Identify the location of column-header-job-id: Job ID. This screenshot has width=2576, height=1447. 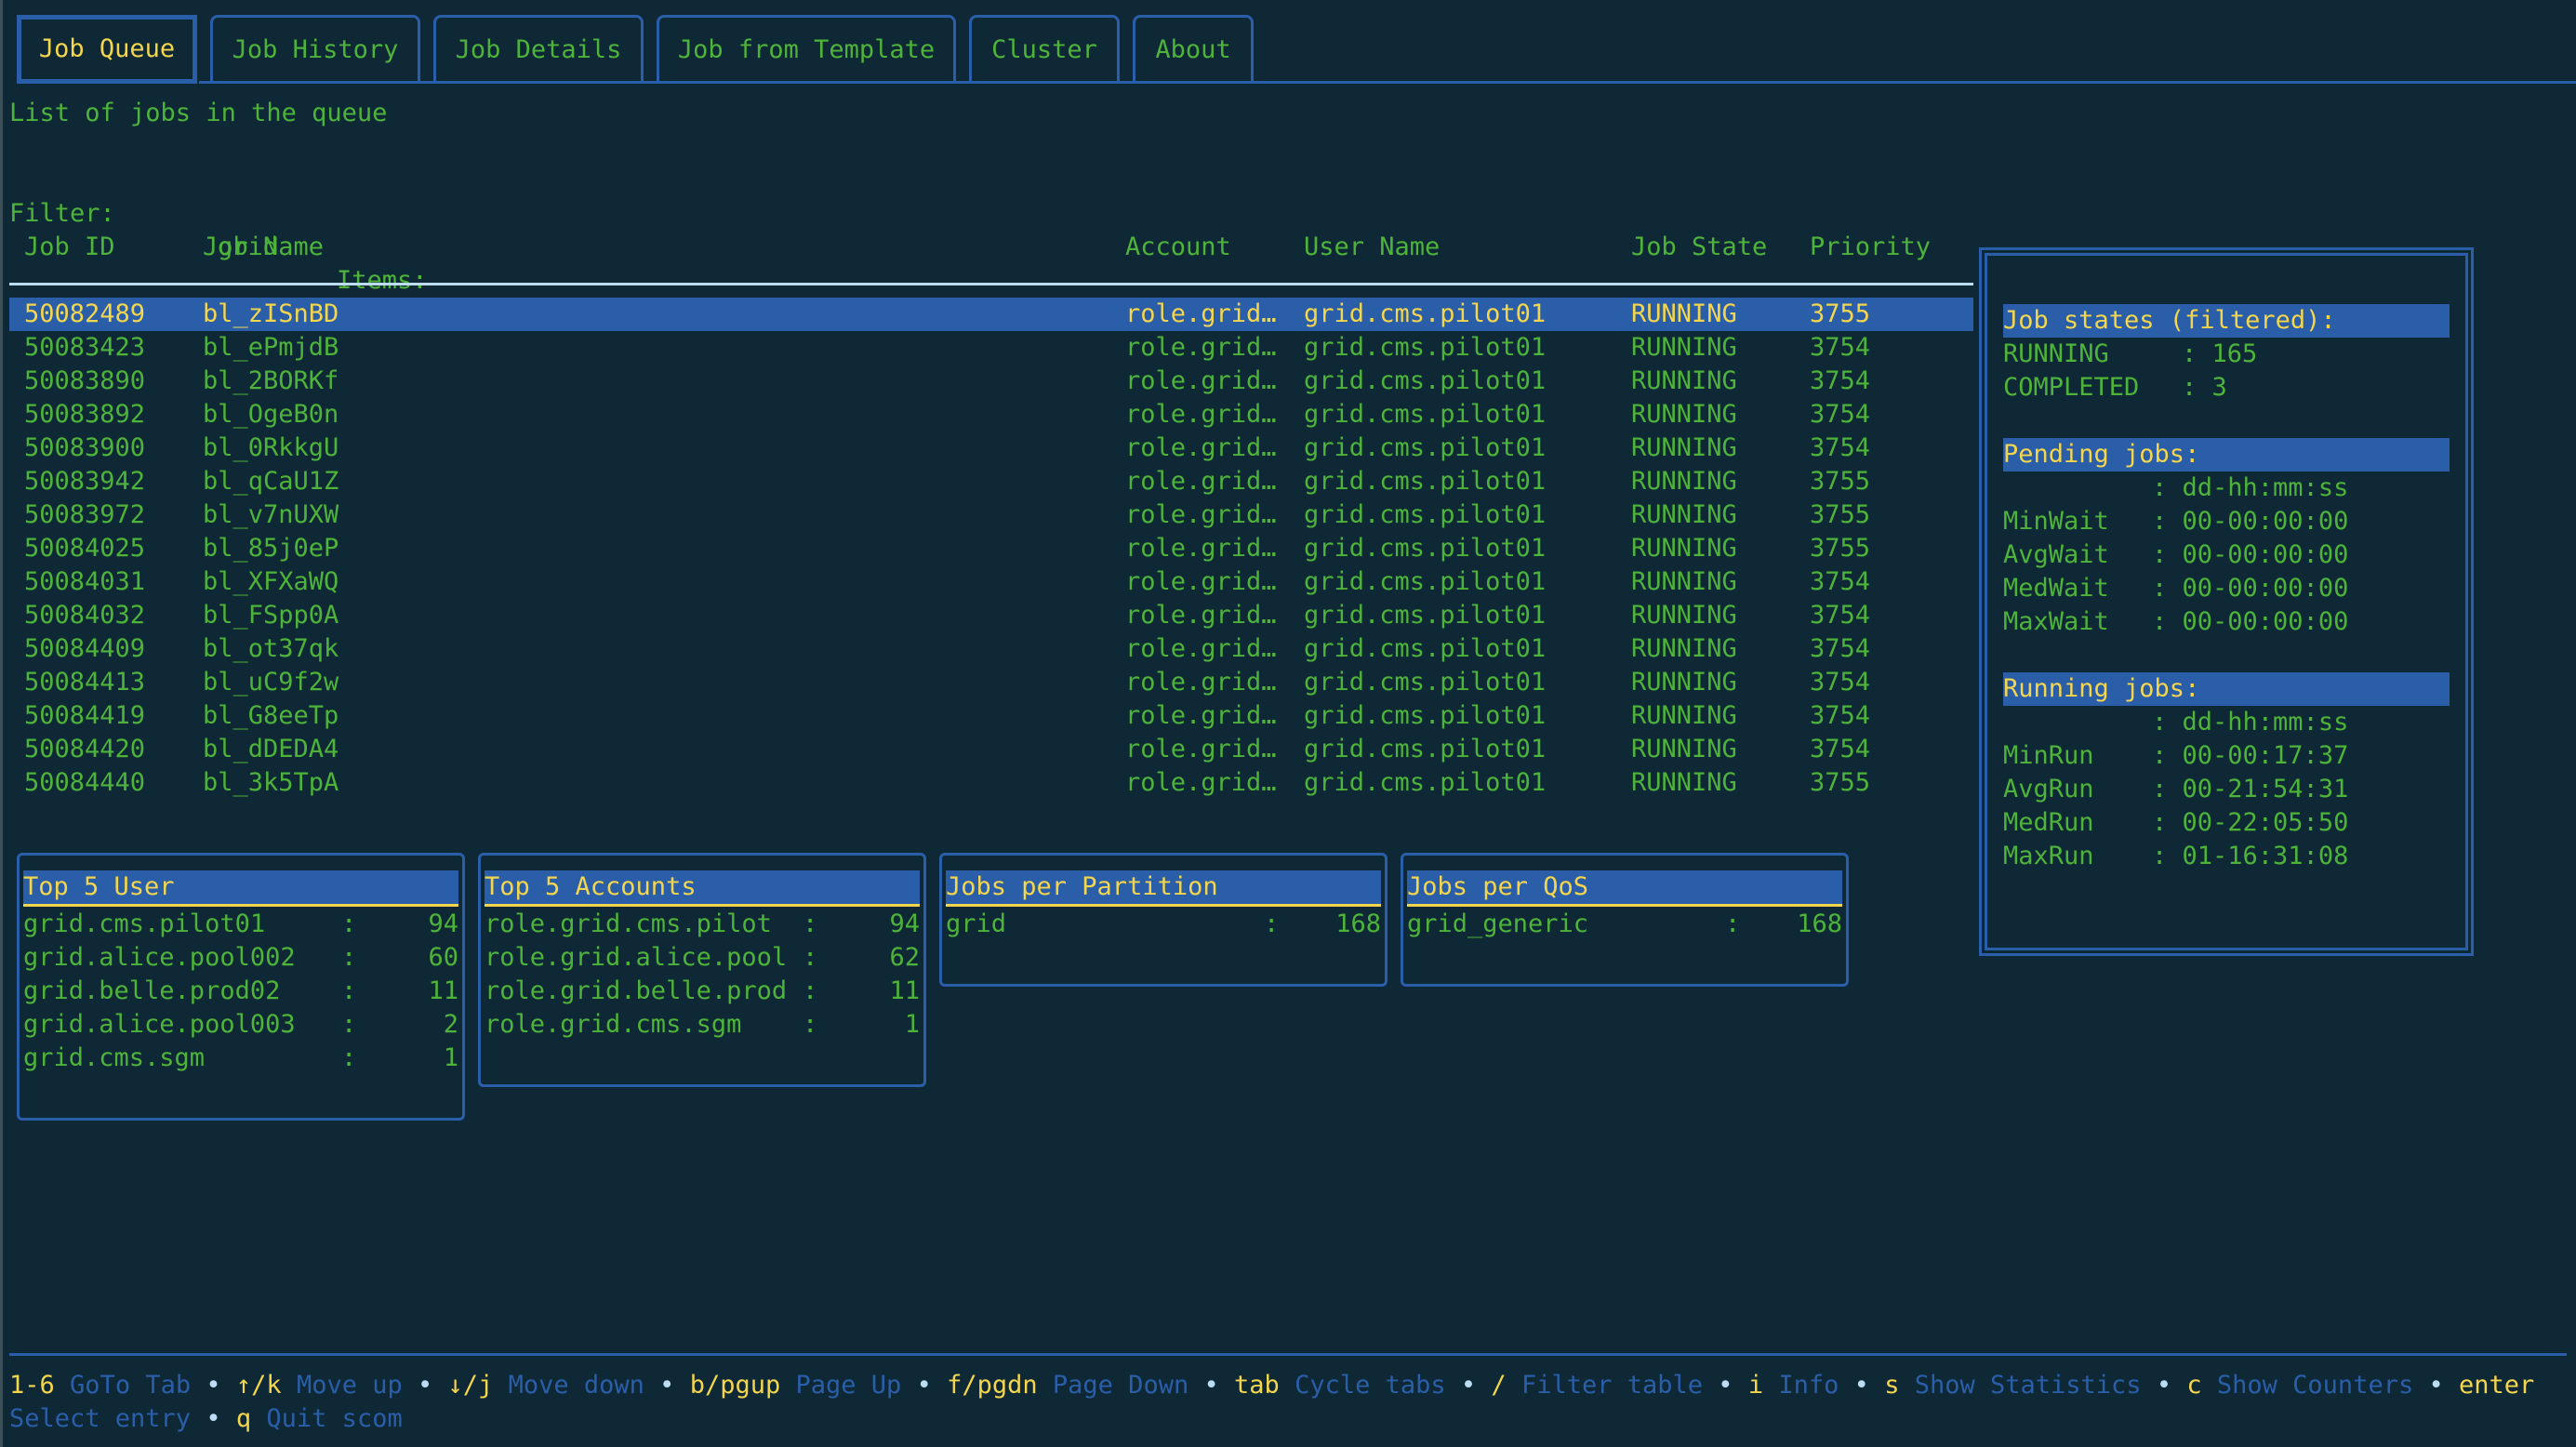
(69, 247).